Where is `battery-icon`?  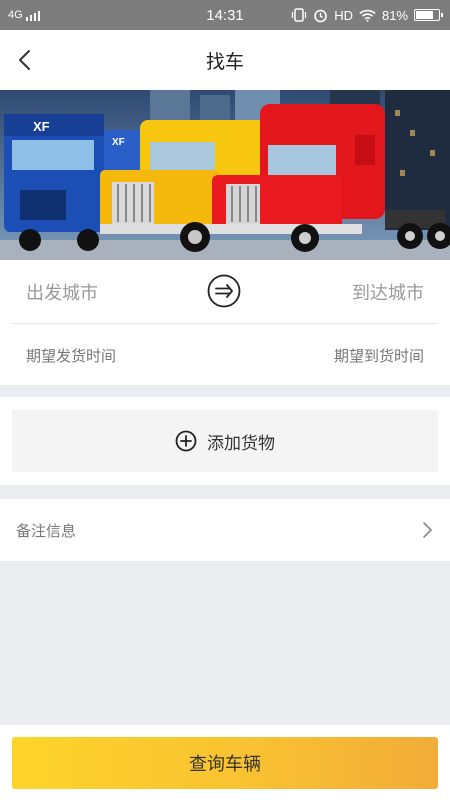
battery-icon is located at coordinates (428, 15).